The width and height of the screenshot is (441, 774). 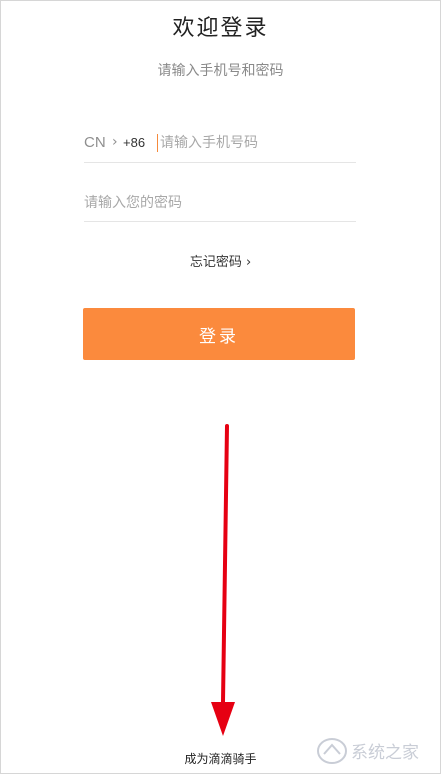 I want to click on chevron-right-icon: ›, so click(x=115, y=142).